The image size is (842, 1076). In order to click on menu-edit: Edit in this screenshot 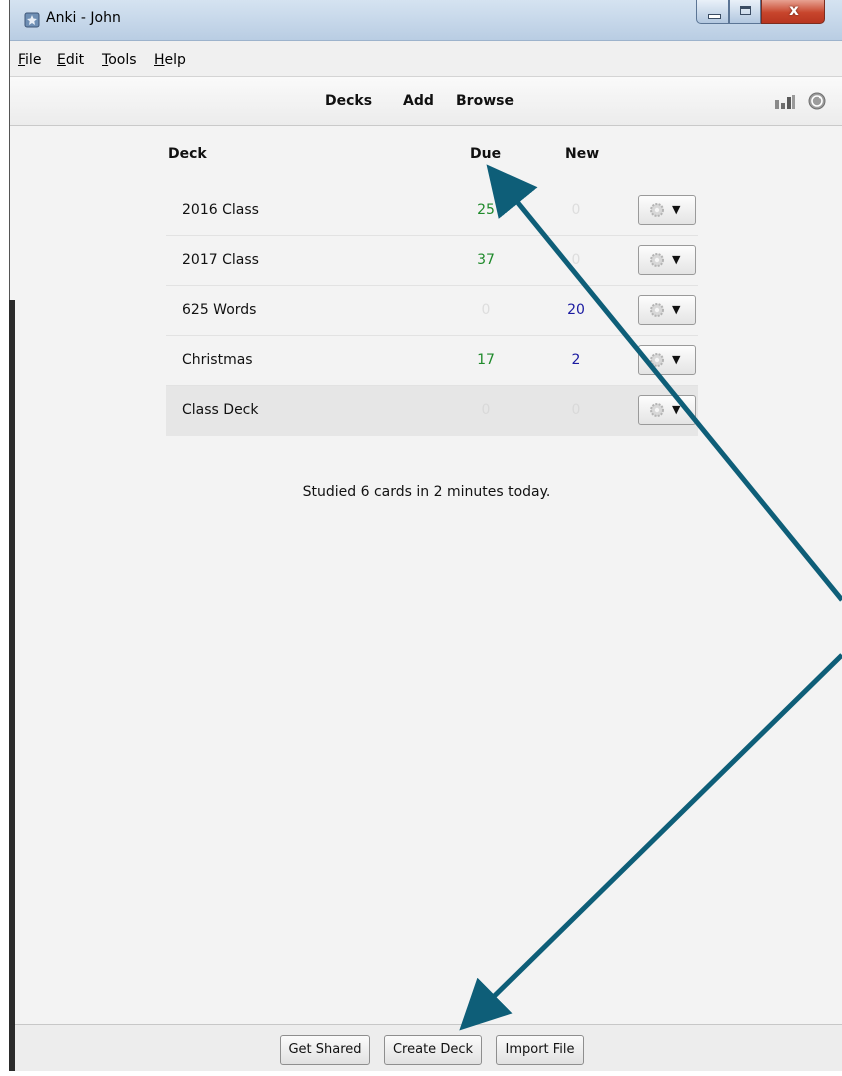, I will do `click(70, 60)`.